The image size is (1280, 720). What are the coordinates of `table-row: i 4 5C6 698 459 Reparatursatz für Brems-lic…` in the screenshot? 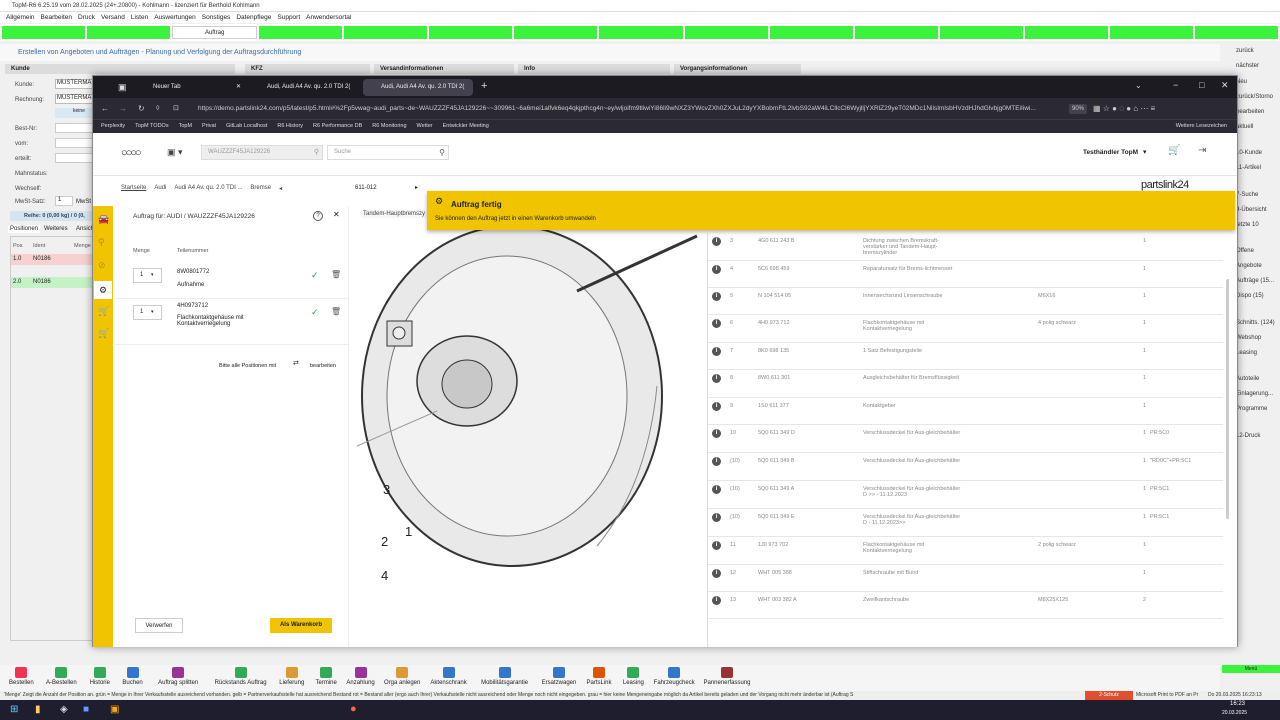 It's located at (965, 274).